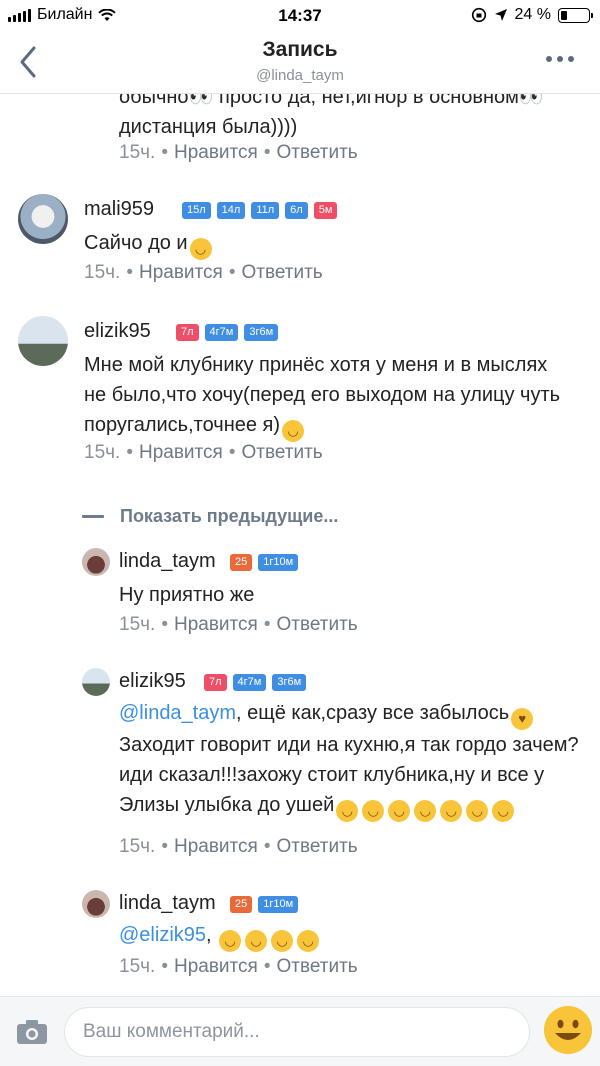  I want to click on comment-text: Ну приятно же, so click(187, 595).